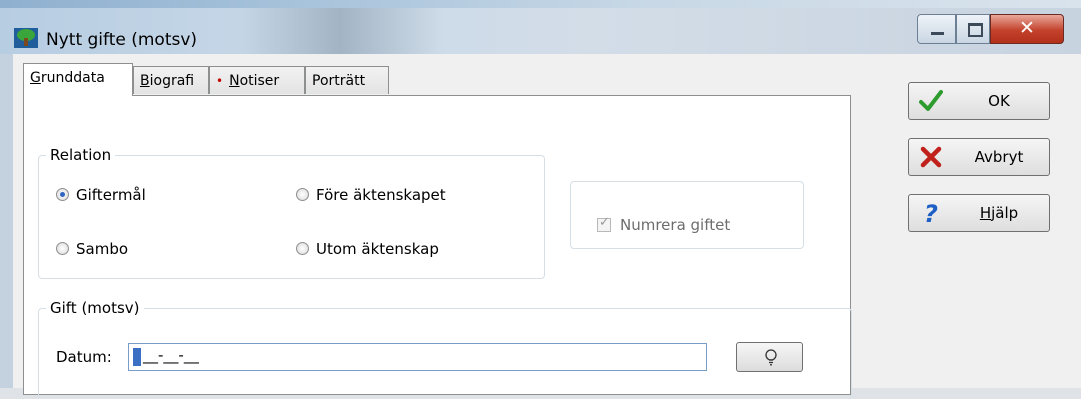 This screenshot has width=1081, height=399. Describe the element at coordinates (95, 308) in the screenshot. I see `gift-group-title: Gift (motsv)` at that location.